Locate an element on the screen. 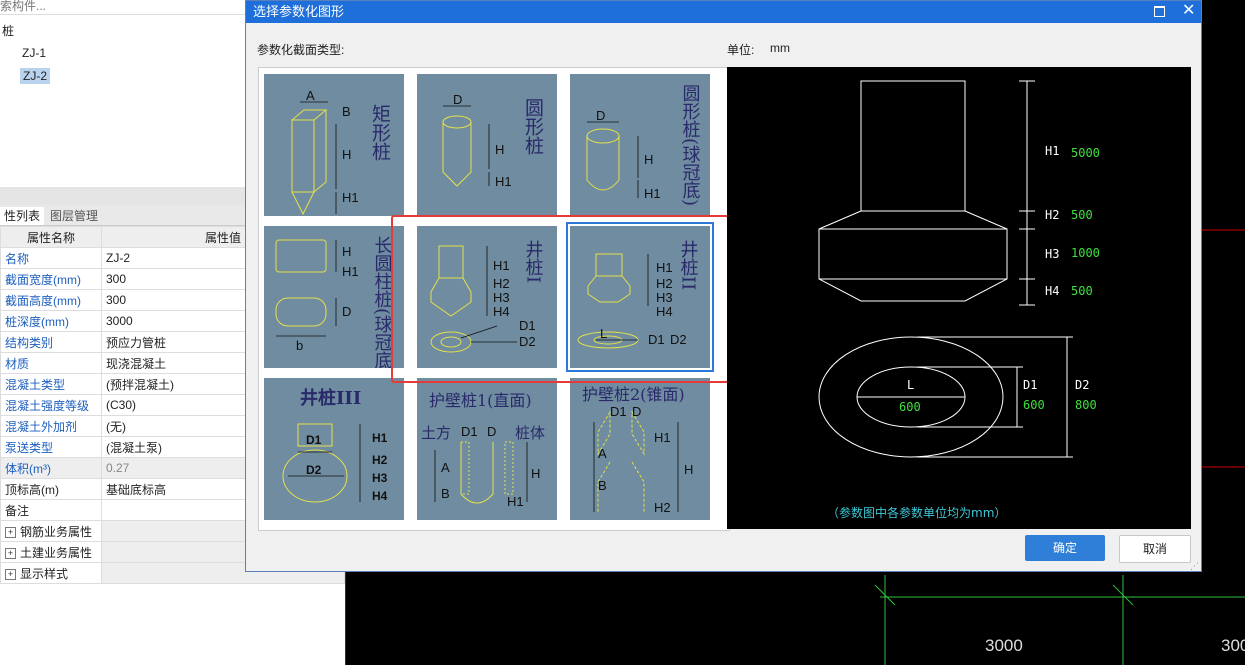 This screenshot has width=1245, height=665. shape-wall-pile-1: 护壁桩1(直面) 土方 D1 D 桩体 A B H H1 is located at coordinates (487, 449).